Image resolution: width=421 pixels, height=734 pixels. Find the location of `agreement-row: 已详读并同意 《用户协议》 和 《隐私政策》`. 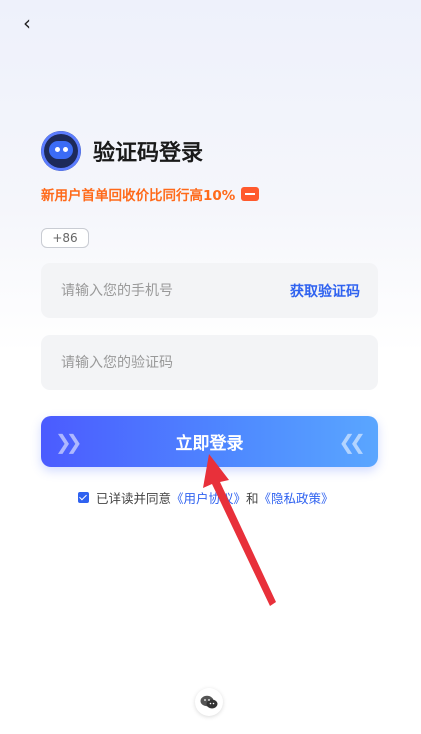

agreement-row: 已详读并同意 《用户协议》 和 《隐私政策》 is located at coordinates (206, 497).